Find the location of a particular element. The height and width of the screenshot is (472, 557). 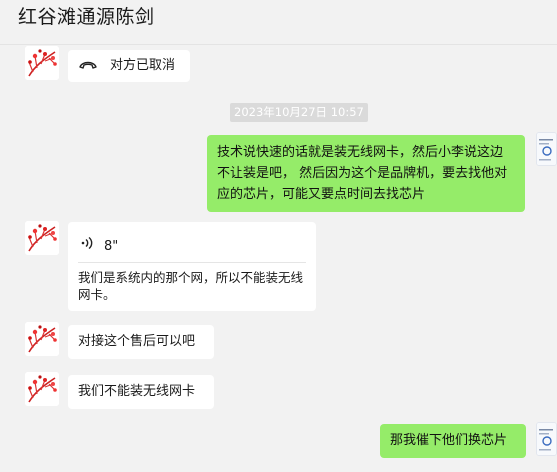

voice-transcript: 我们是系统内的那个网，所以不能装无线网卡。 is located at coordinates (191, 286).